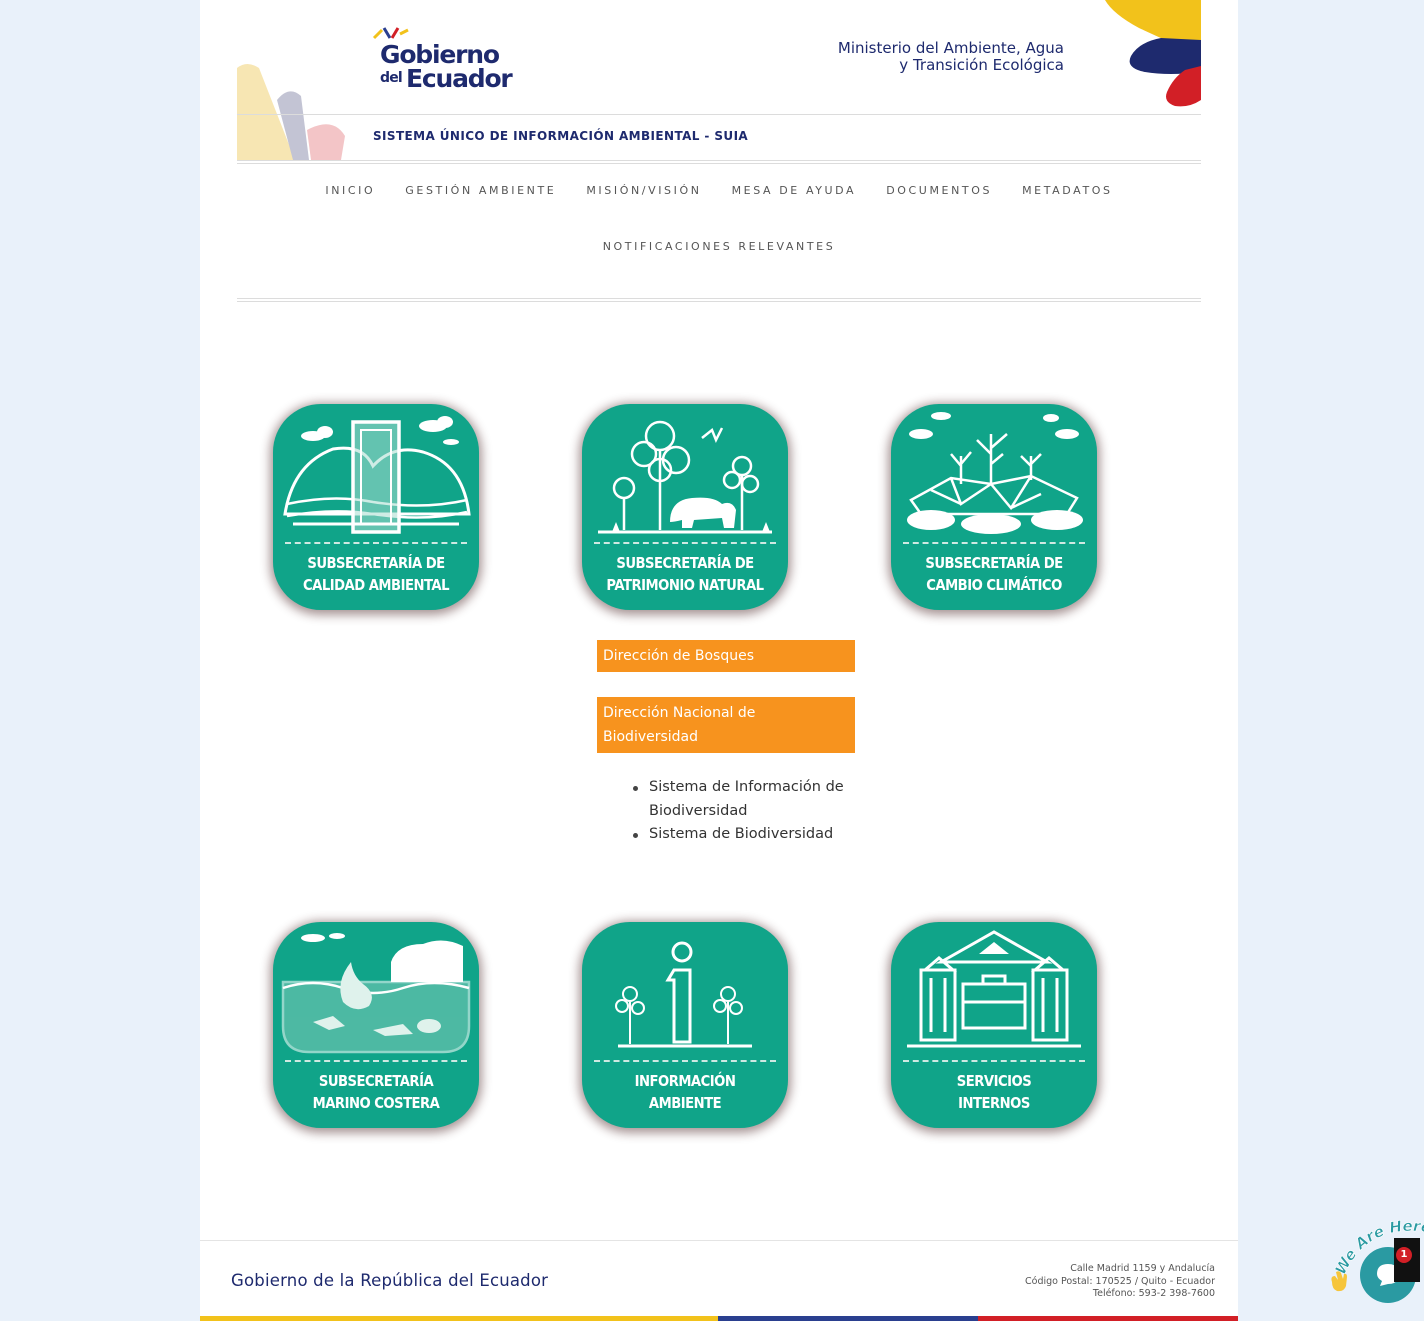  I want to click on tile-label-line-1: INFORMACIÓN, so click(685, 1081).